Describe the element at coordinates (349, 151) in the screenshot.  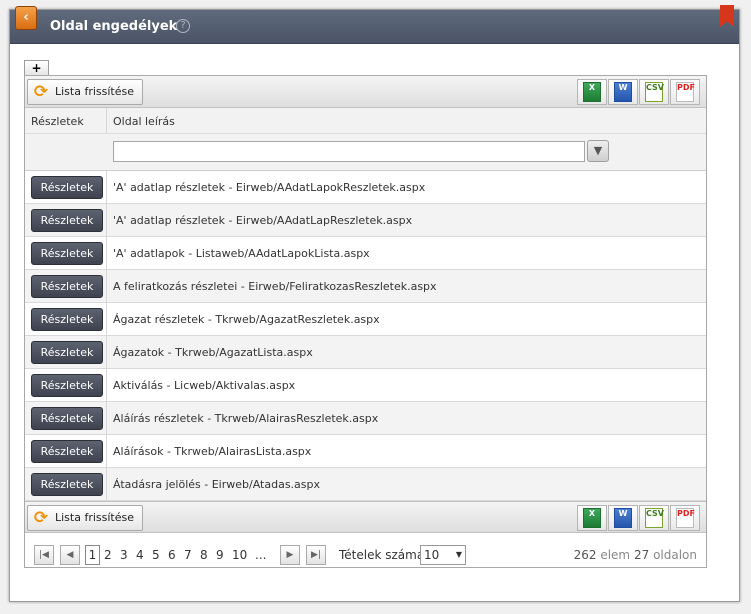
I see `description-filter-input` at that location.